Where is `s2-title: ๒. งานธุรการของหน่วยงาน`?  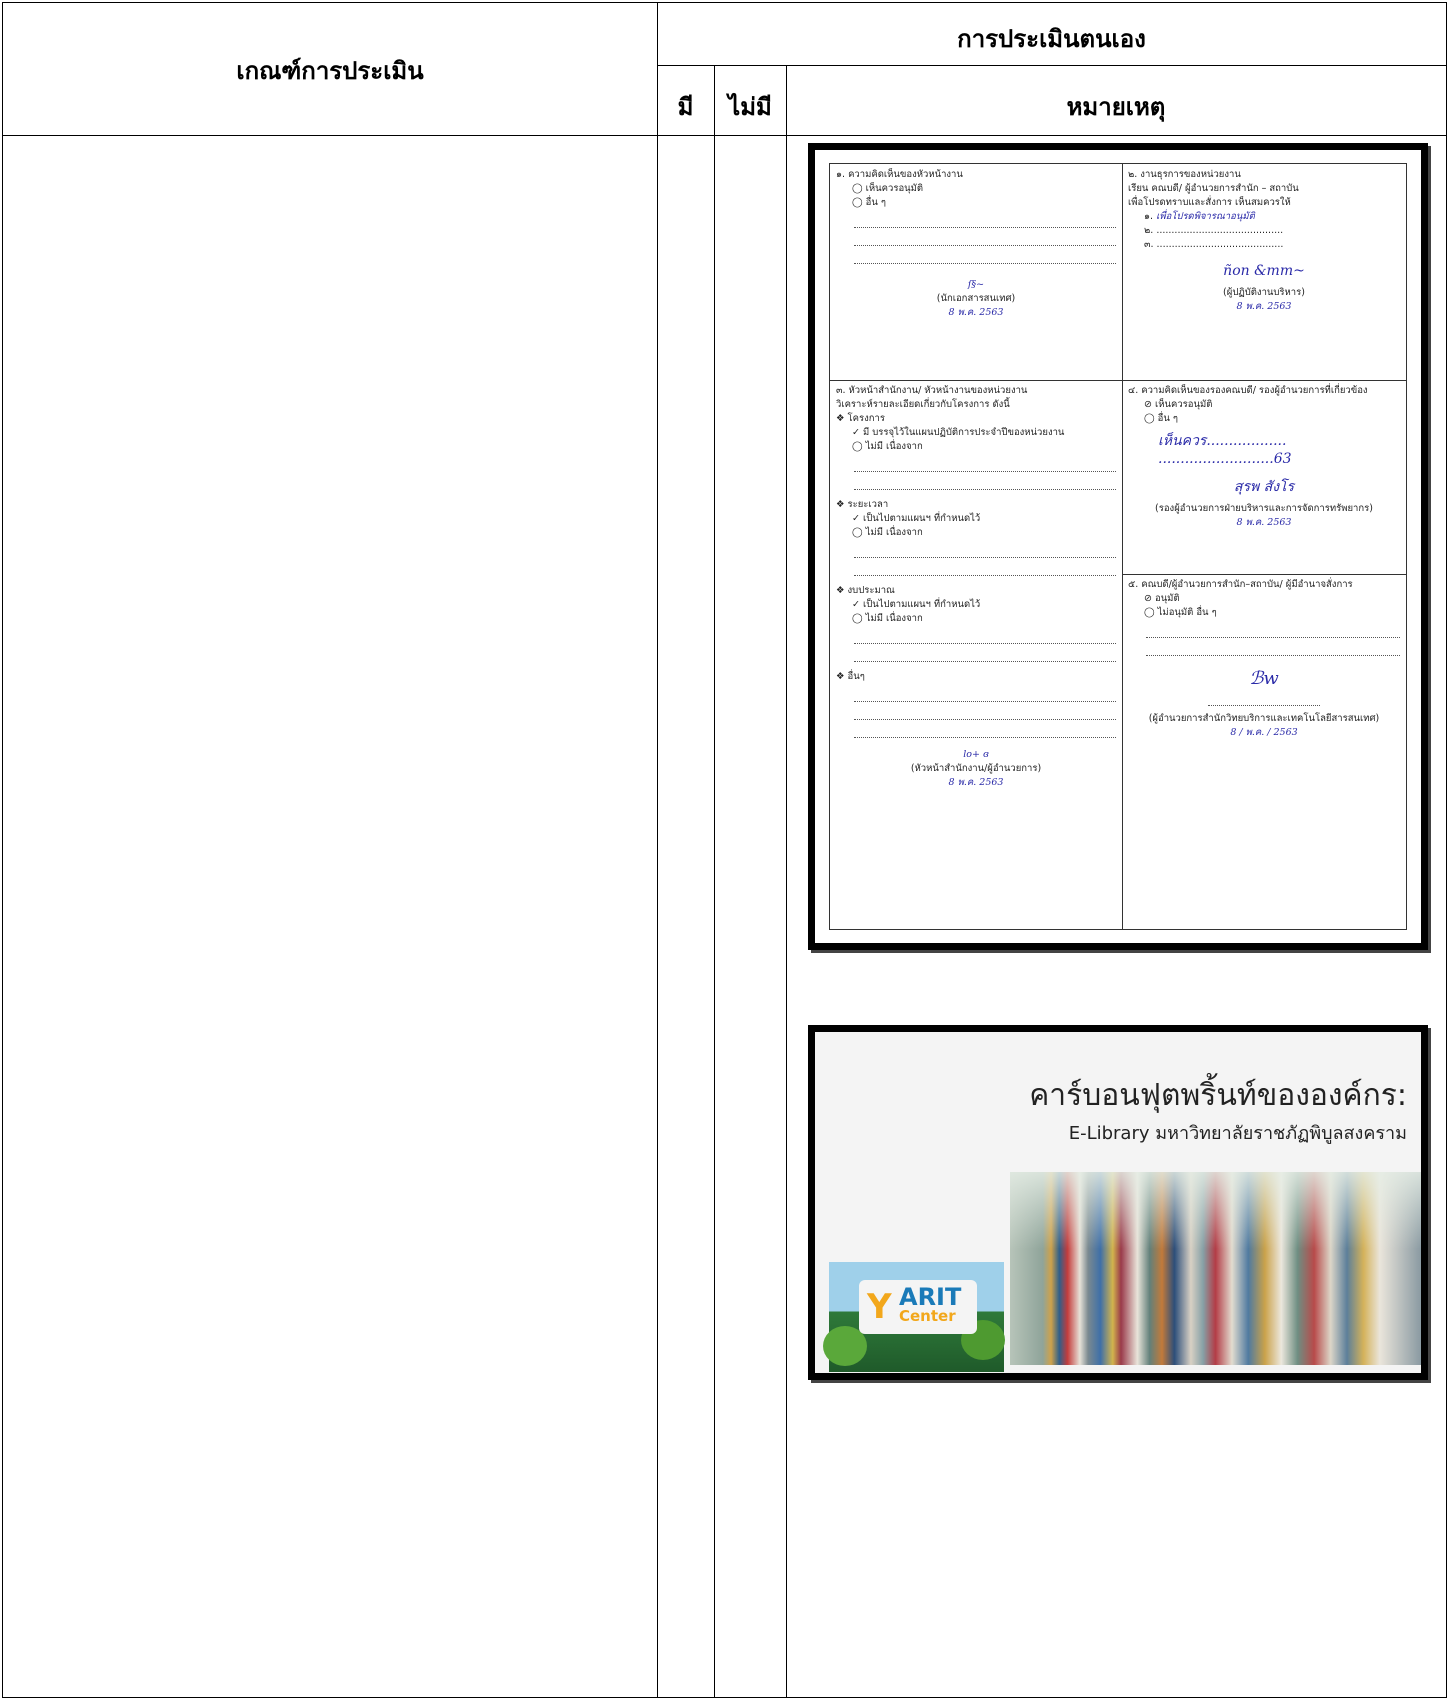
s2-title: ๒. งานธุรการของหน่วยงาน is located at coordinates (1184, 174).